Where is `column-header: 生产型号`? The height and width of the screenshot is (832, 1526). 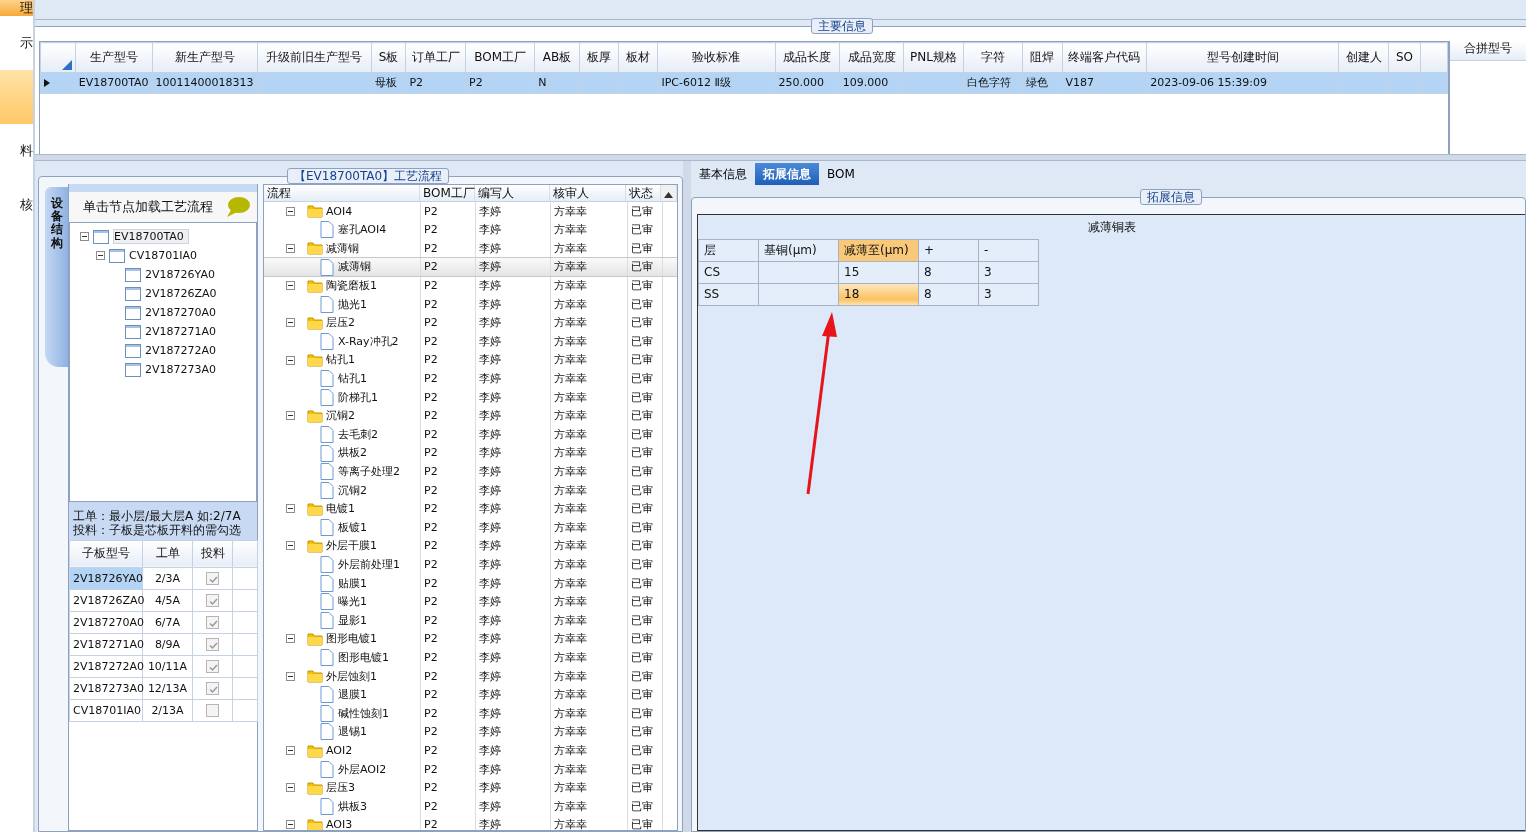 column-header: 生产型号 is located at coordinates (114, 57).